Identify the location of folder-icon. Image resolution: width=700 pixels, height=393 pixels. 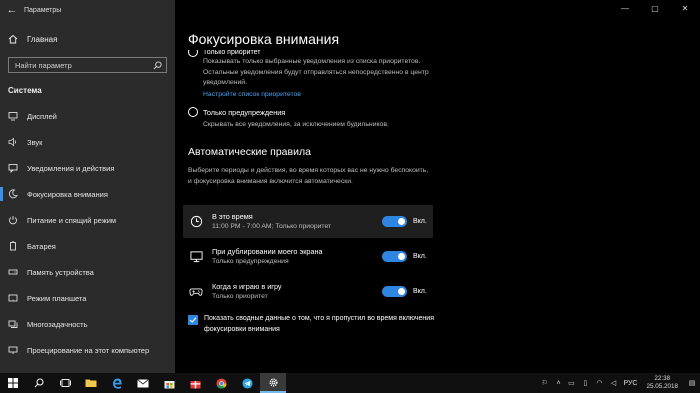
(91, 383).